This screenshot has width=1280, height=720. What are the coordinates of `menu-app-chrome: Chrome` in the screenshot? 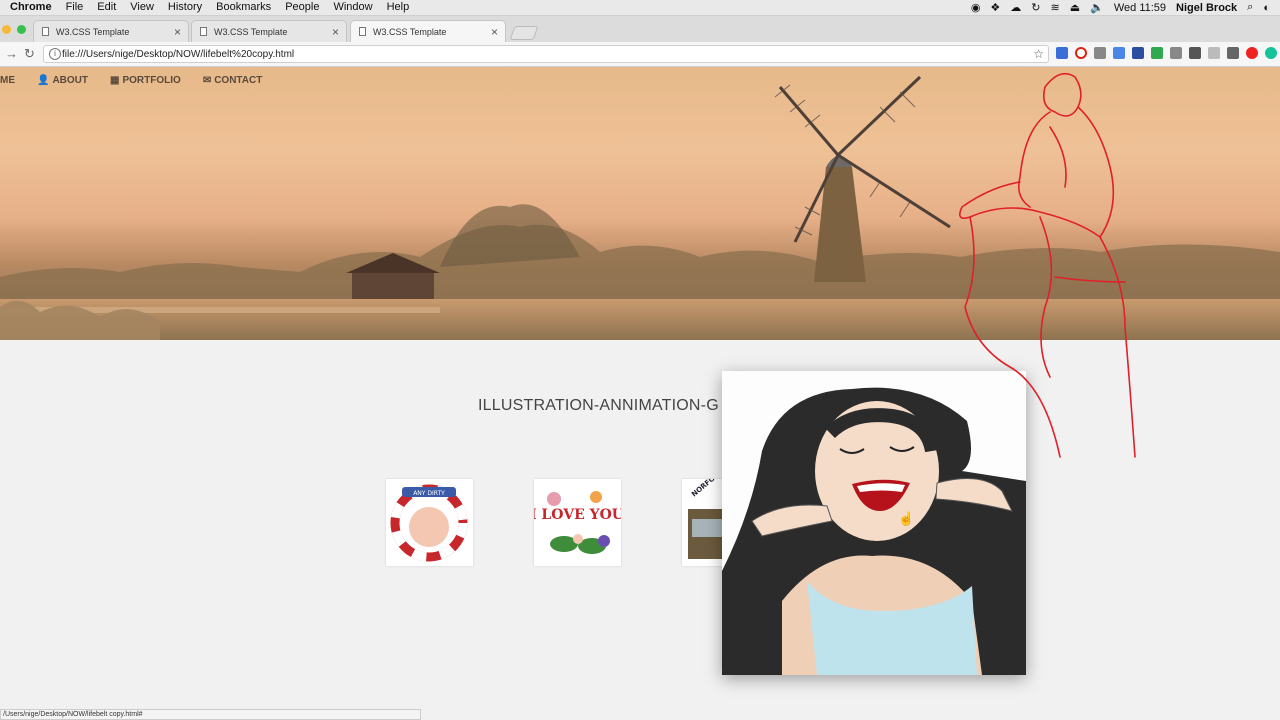 It's located at (31, 7).